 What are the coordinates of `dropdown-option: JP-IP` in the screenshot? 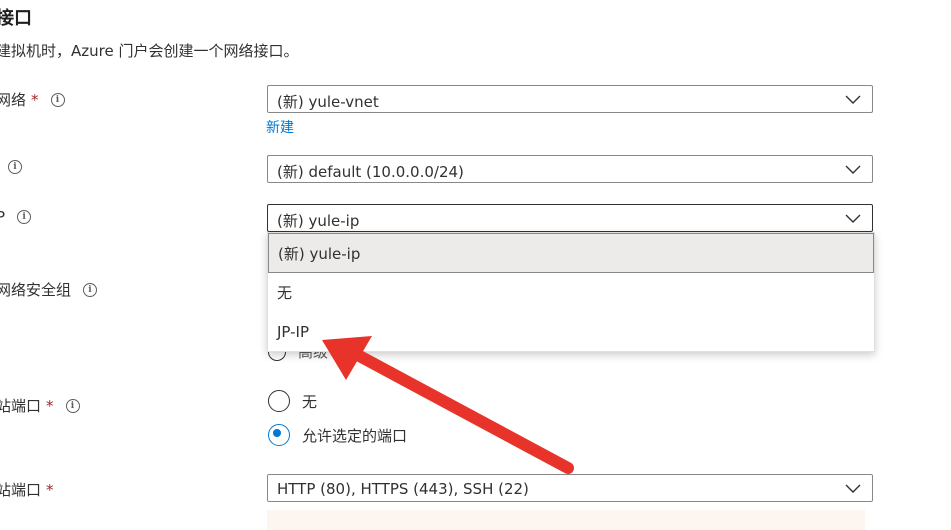 It's located at (571, 332).